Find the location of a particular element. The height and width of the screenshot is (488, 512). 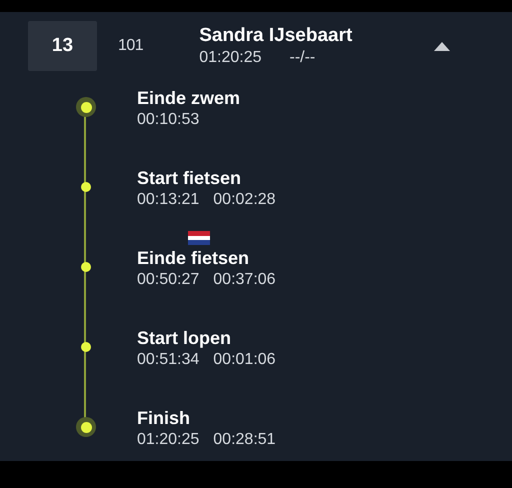

athlete-name: Sandra IJsebaart is located at coordinates (275, 36).